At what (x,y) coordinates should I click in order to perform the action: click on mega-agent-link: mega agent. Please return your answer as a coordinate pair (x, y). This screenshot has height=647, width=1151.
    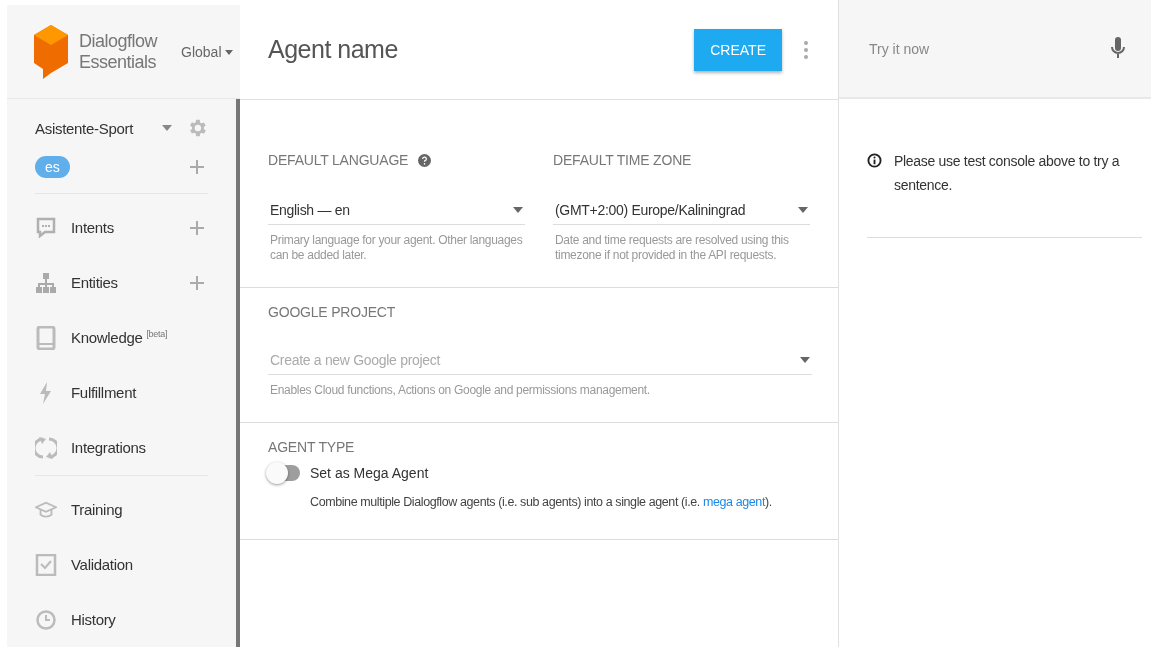
    Looking at the image, I should click on (733, 502).